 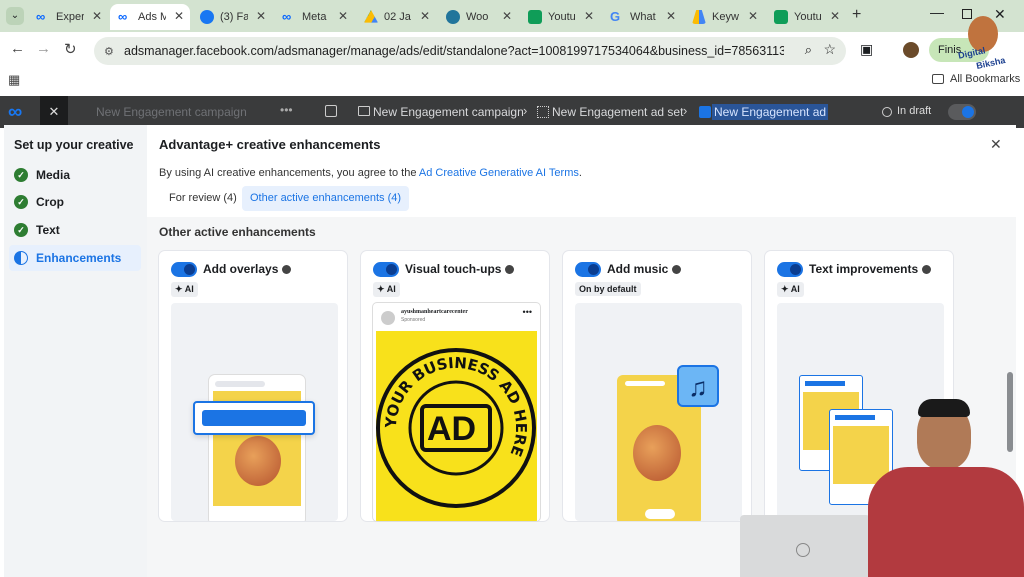 What do you see at coordinates (856, 15) in the screenshot?
I see `new-tab-icon: +` at bounding box center [856, 15].